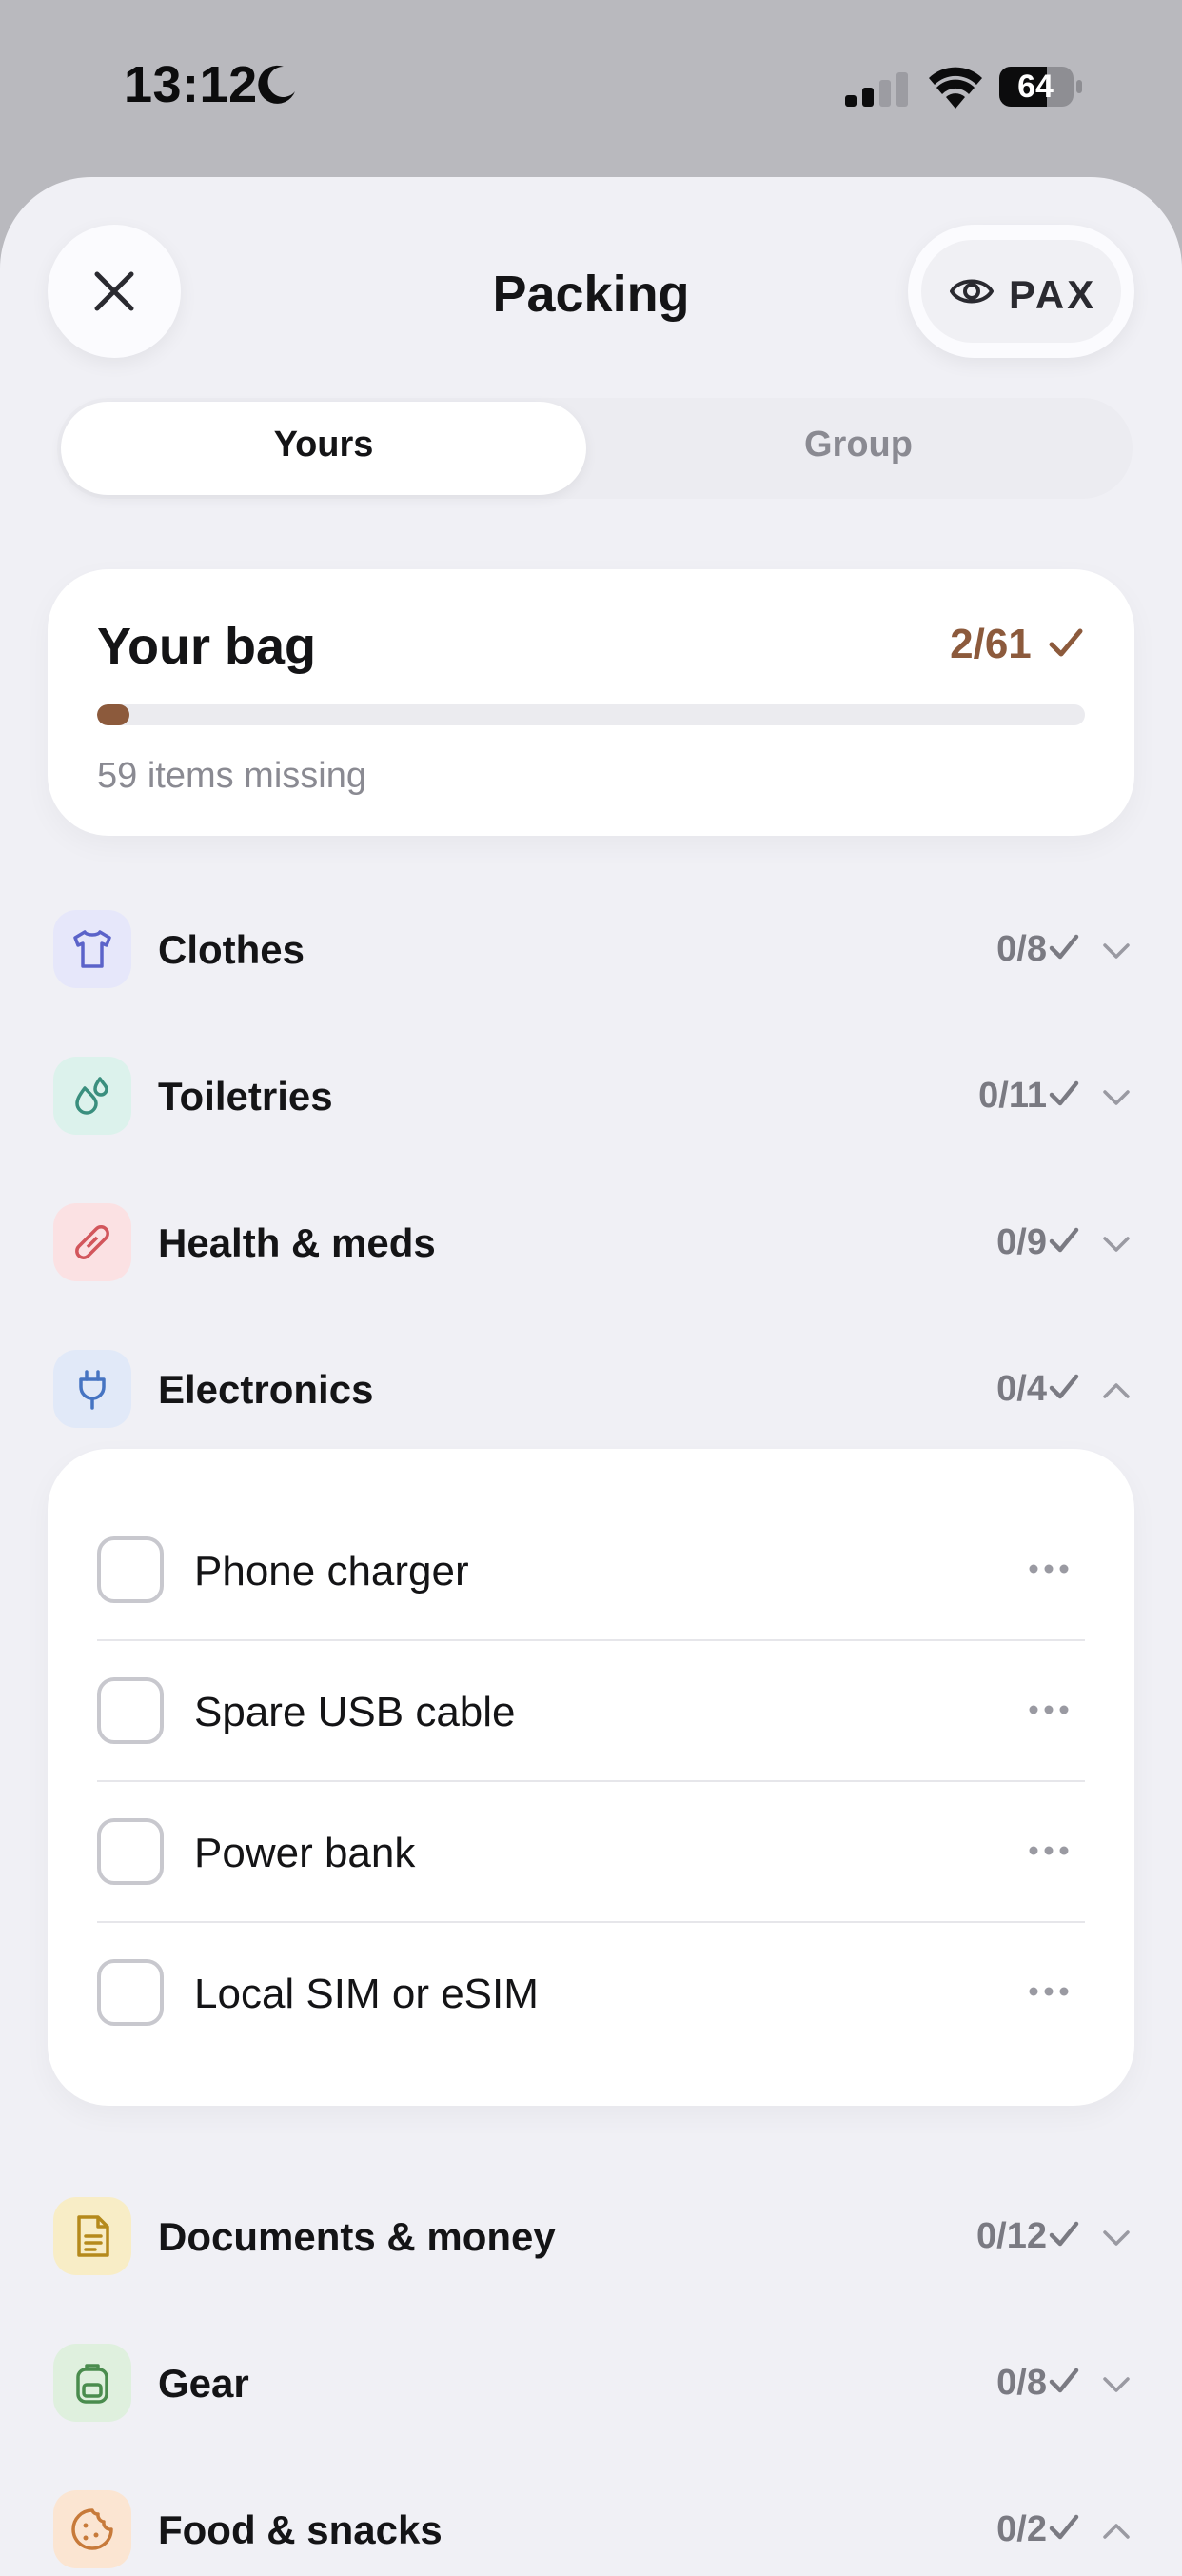 The height and width of the screenshot is (2576, 1182). Describe the element at coordinates (92, 2529) in the screenshot. I see `cookie-icon` at that location.